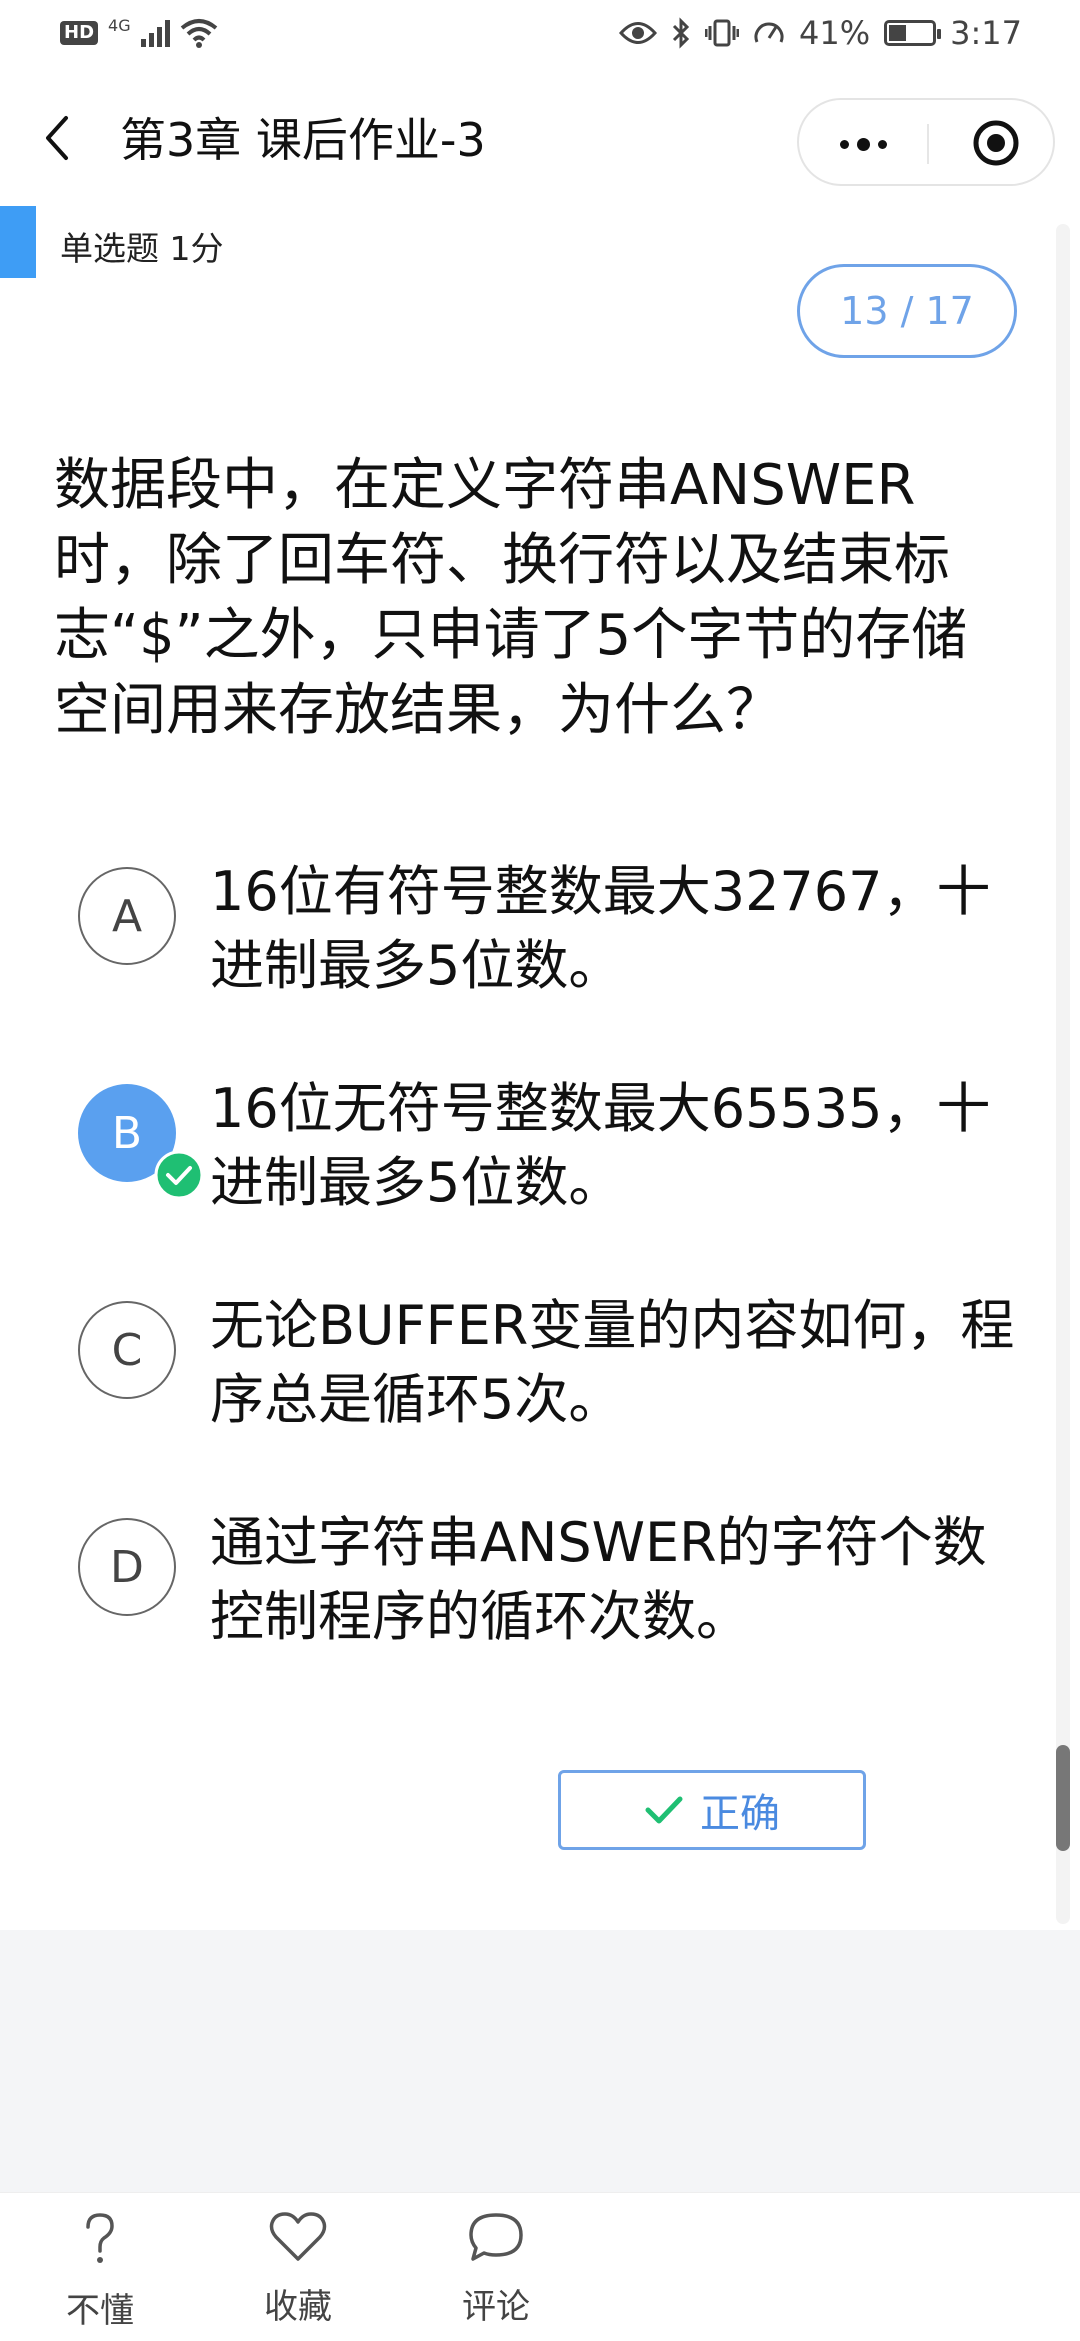 This screenshot has width=1080, height=2341. What do you see at coordinates (740, 1814) in the screenshot?
I see `result-label: 正确` at bounding box center [740, 1814].